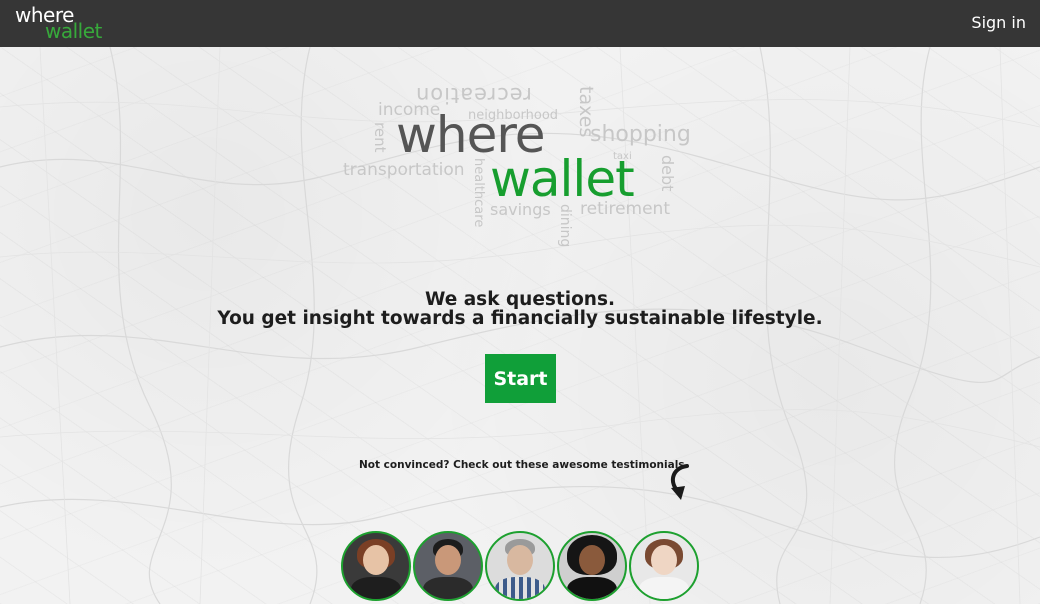  What do you see at coordinates (380, 137) in the screenshot?
I see `cloud-word: rent` at bounding box center [380, 137].